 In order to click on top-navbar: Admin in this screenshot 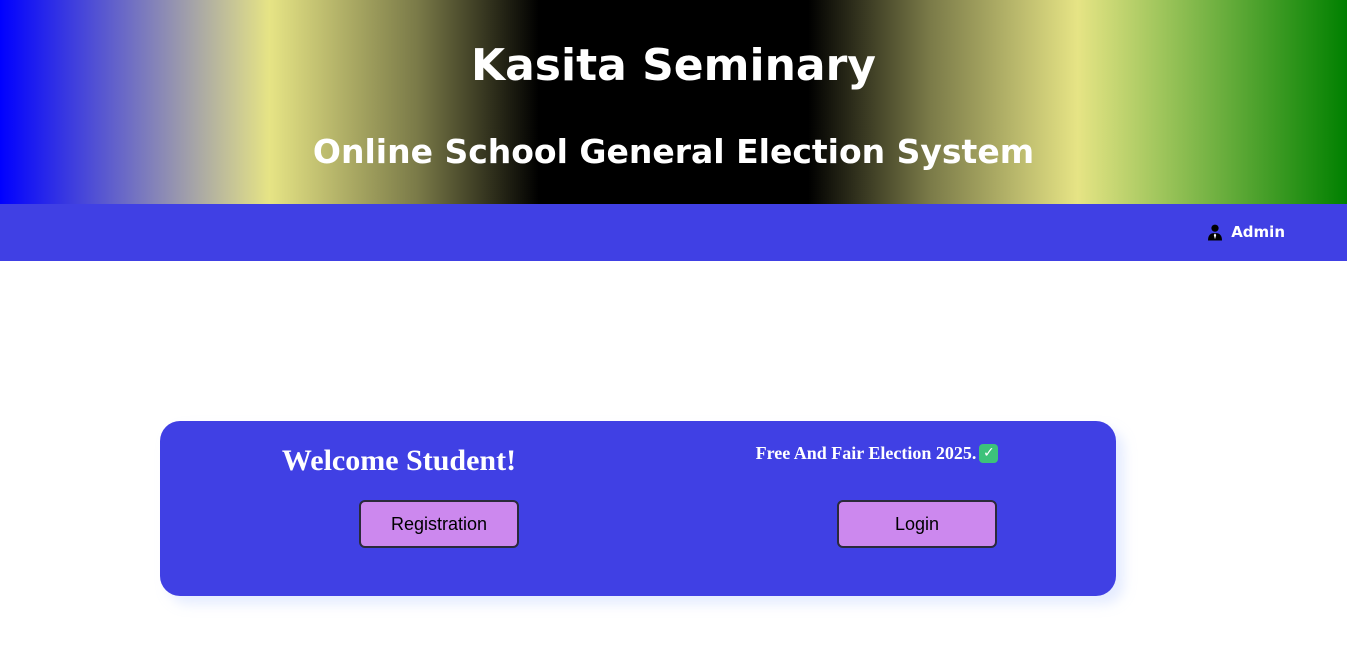, I will do `click(673, 232)`.